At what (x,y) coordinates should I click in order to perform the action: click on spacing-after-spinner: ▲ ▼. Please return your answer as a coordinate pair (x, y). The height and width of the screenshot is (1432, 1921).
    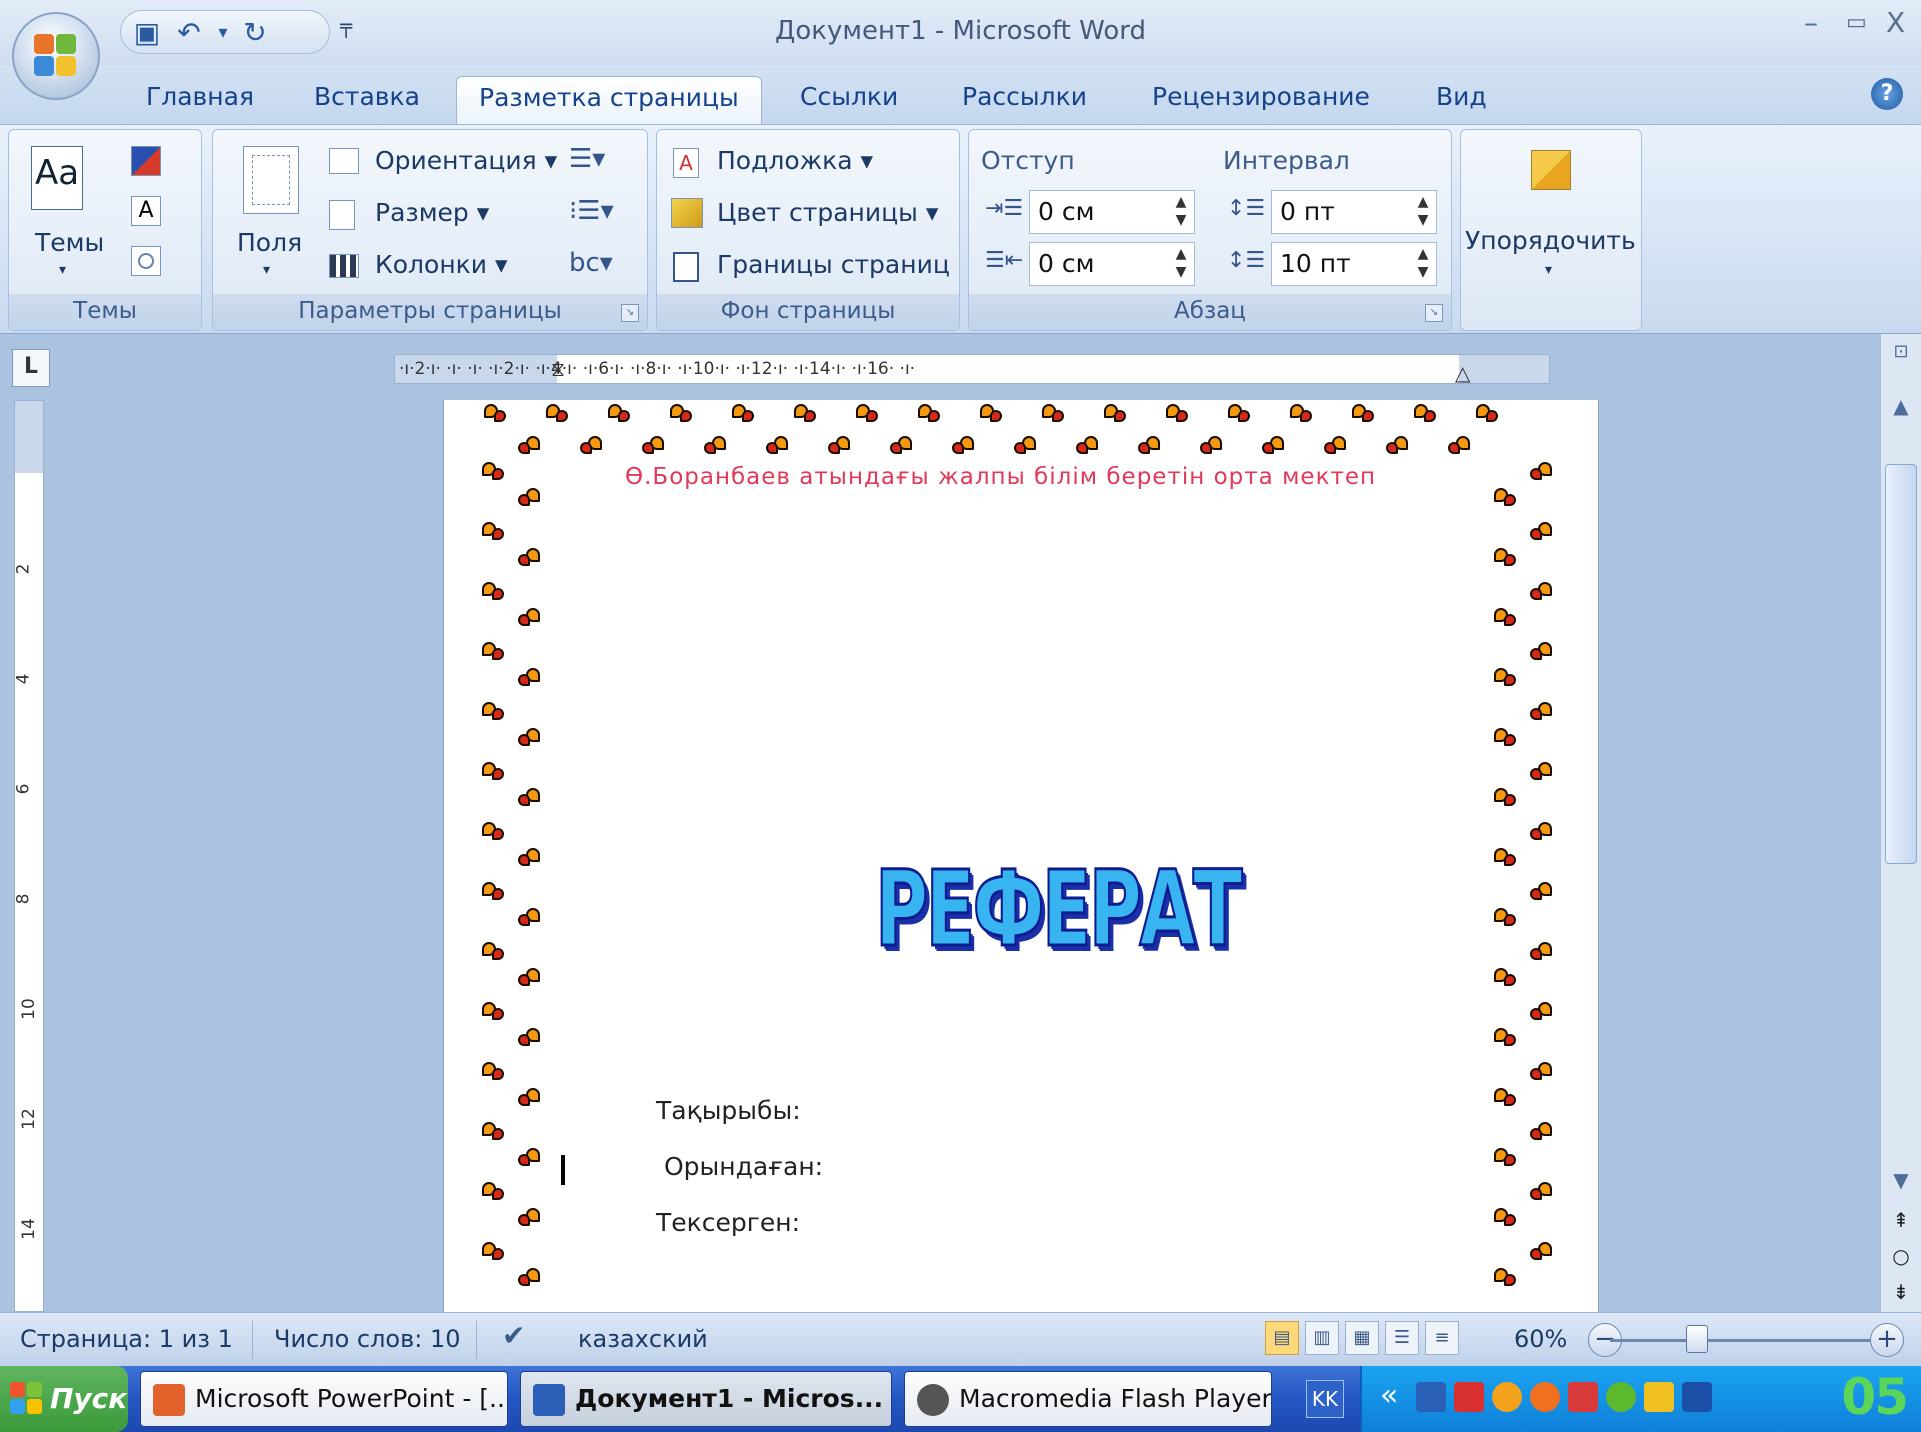
    Looking at the image, I should click on (1423, 264).